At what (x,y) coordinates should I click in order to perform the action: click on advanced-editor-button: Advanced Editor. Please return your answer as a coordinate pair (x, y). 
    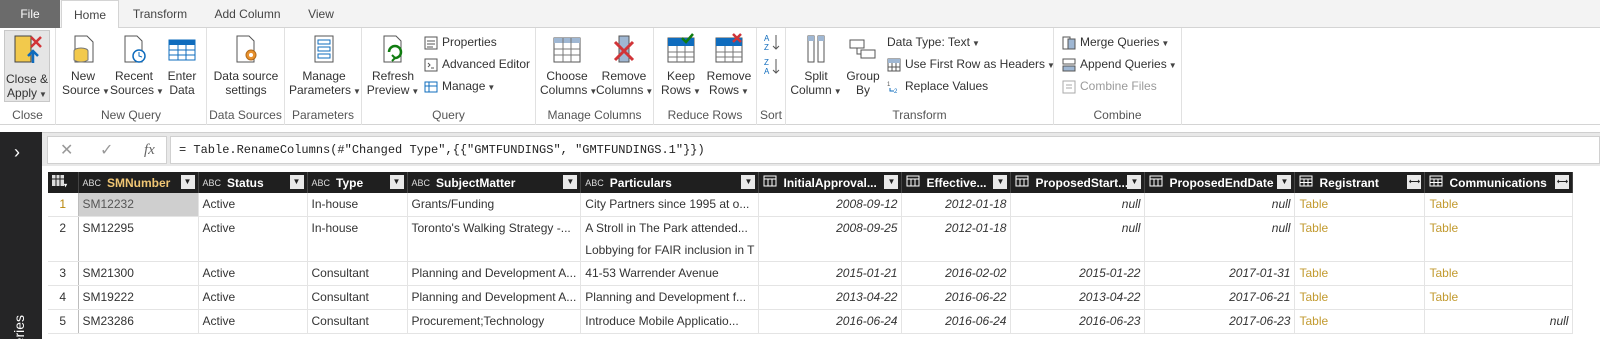
    Looking at the image, I should click on (477, 64).